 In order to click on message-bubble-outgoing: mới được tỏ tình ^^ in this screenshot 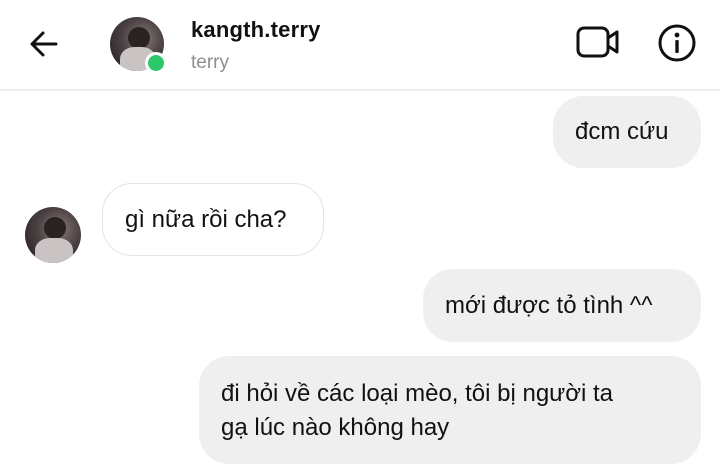, I will do `click(562, 305)`.